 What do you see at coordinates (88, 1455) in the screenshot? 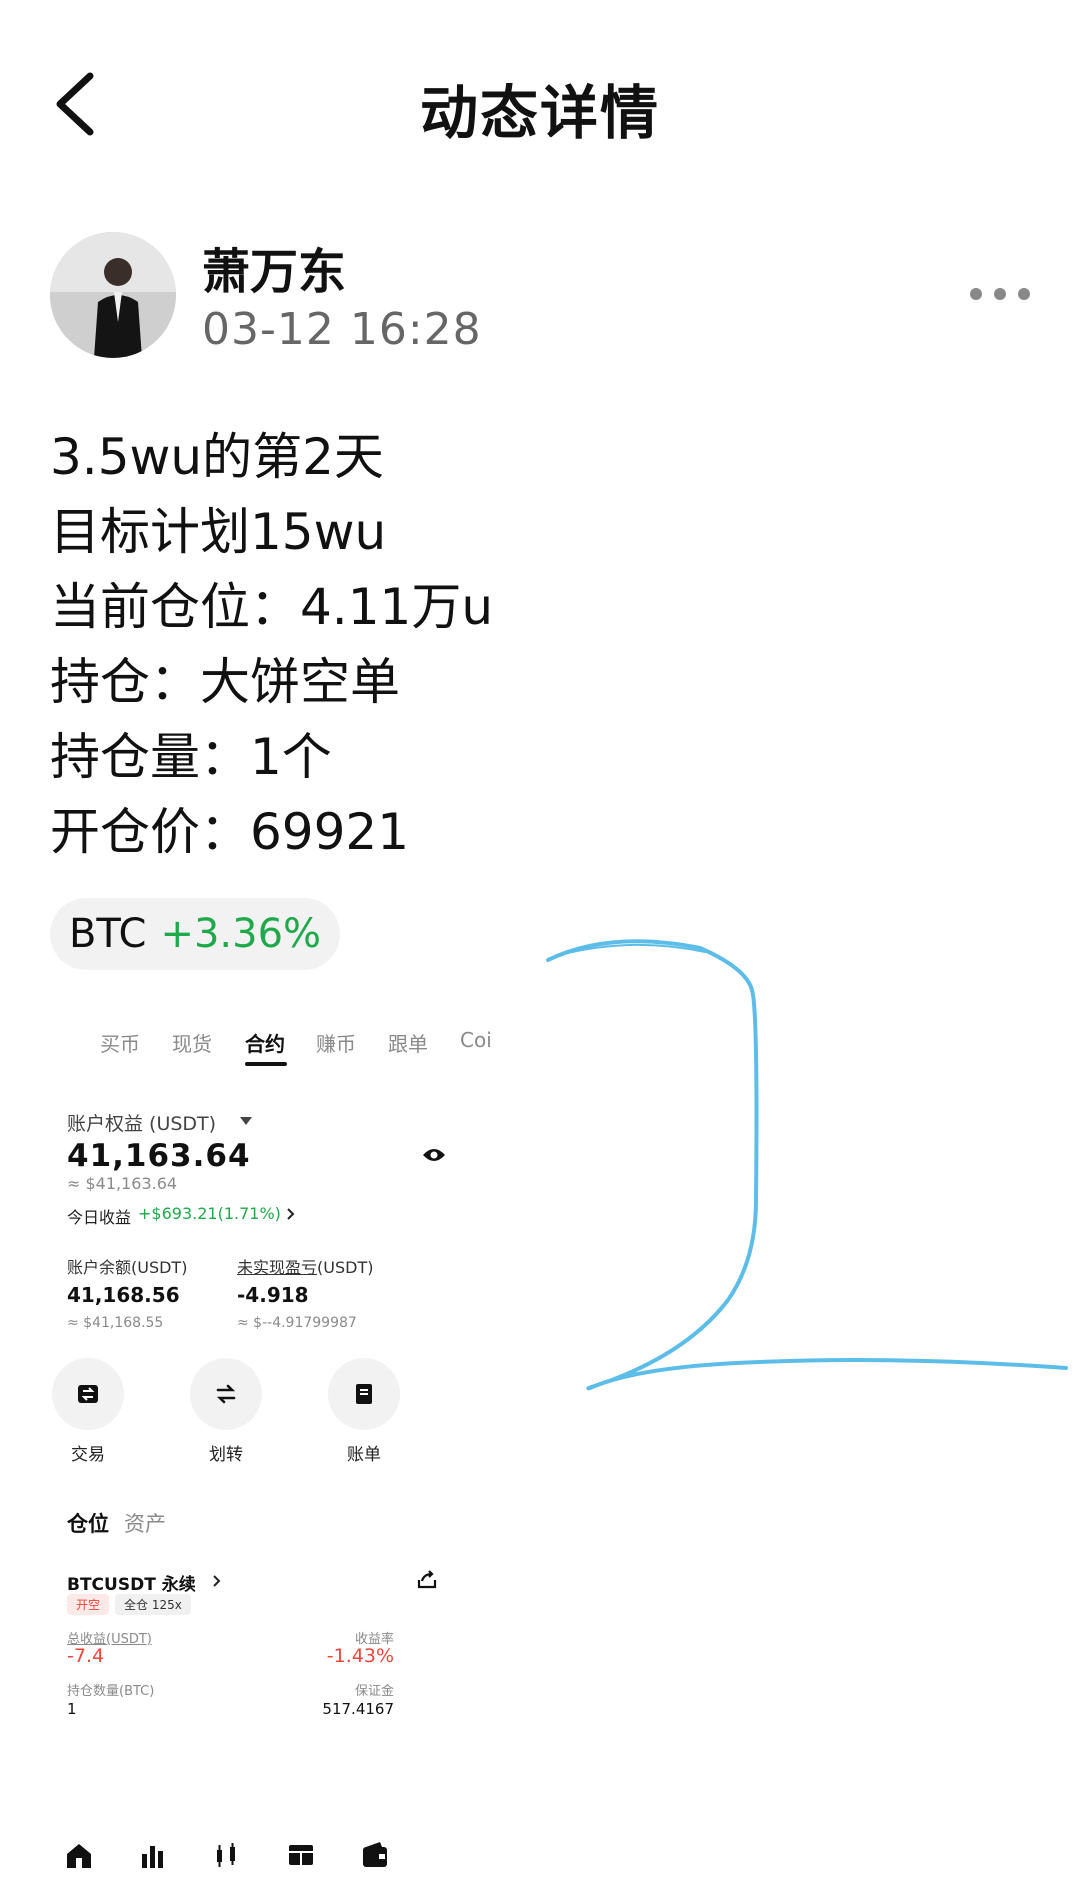
I see `trade-label: 交易` at bounding box center [88, 1455].